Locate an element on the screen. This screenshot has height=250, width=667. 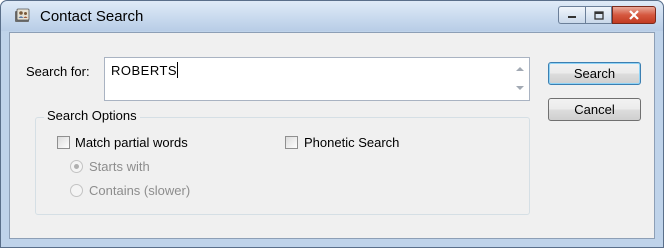
window-title: Contact Search is located at coordinates (92, 16).